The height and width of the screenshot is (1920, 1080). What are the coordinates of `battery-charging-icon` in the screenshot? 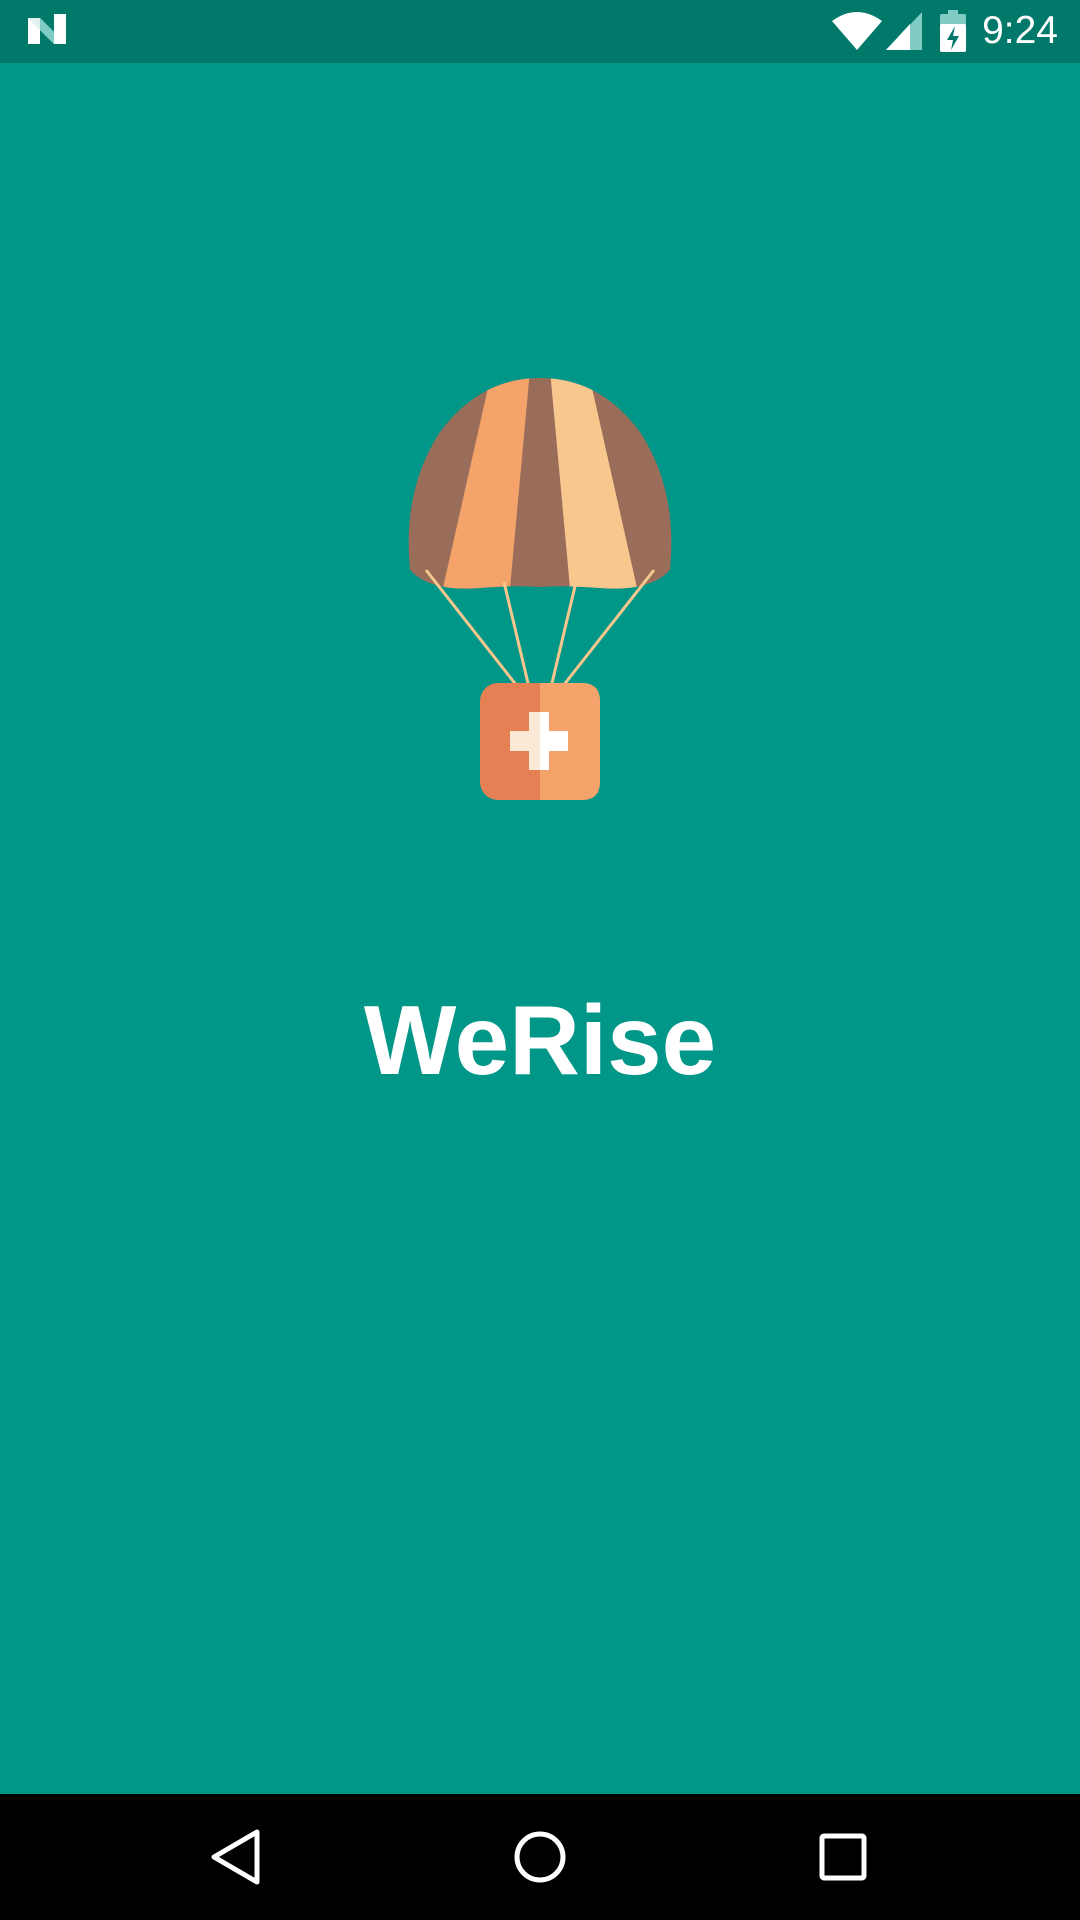 It's located at (953, 31).